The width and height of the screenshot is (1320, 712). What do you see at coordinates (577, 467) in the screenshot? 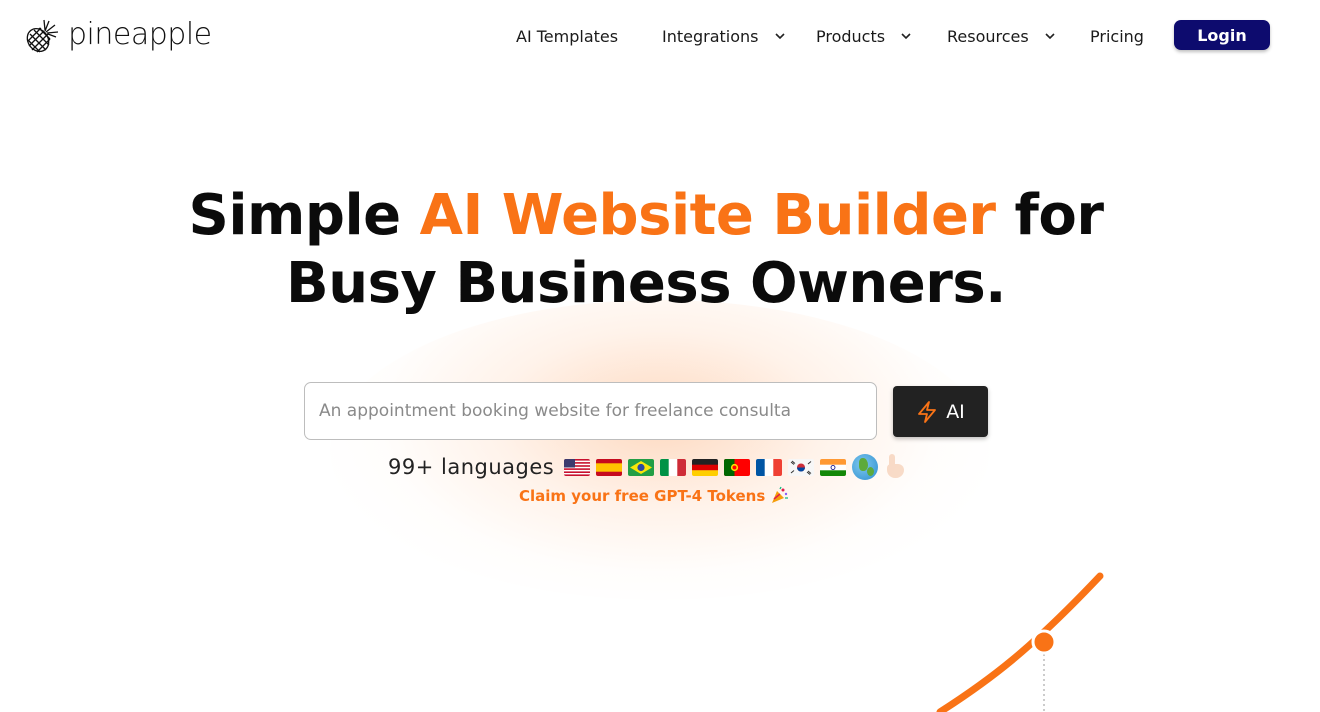
I see `us-flag-icon` at bounding box center [577, 467].